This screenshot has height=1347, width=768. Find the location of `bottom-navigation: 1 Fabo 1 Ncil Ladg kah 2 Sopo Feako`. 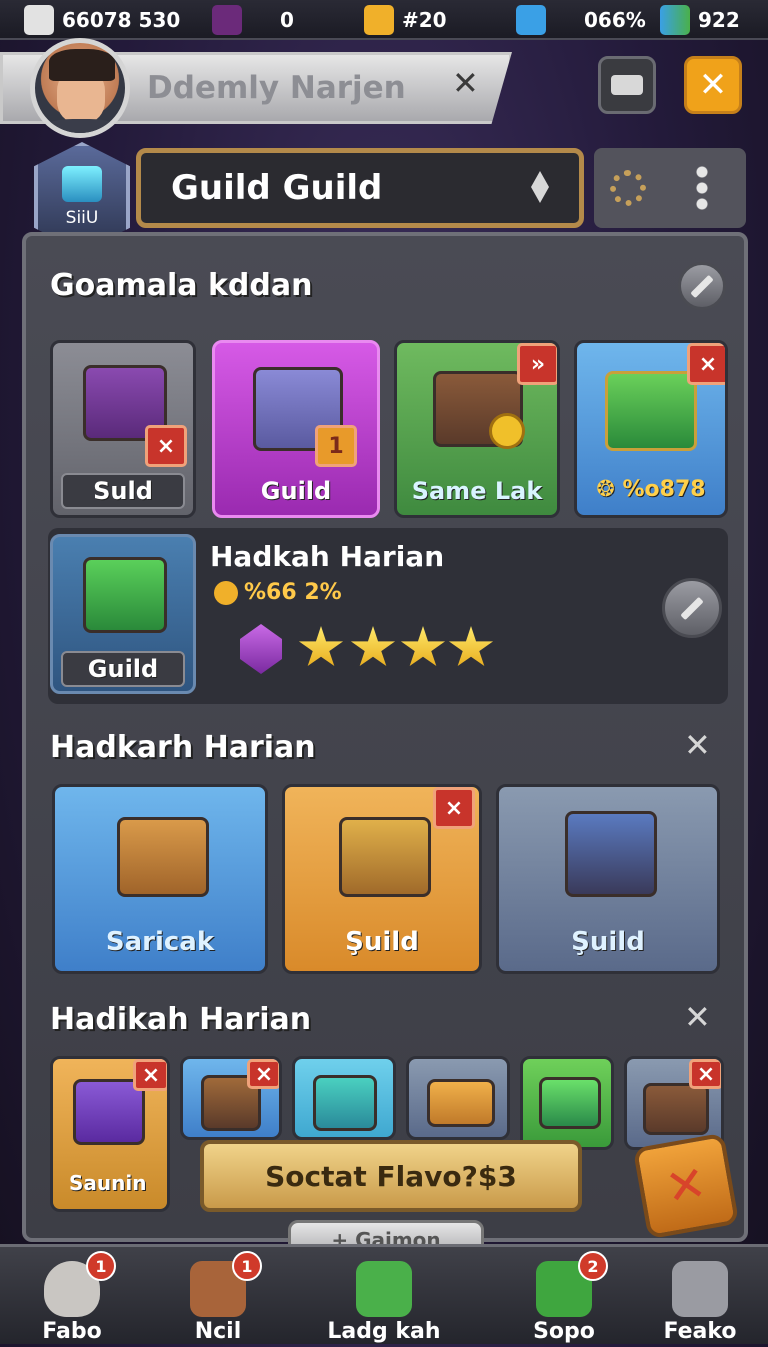

bottom-navigation: 1 Fabo 1 Ncil Ladg kah 2 Sopo Feako is located at coordinates (384, 1294).